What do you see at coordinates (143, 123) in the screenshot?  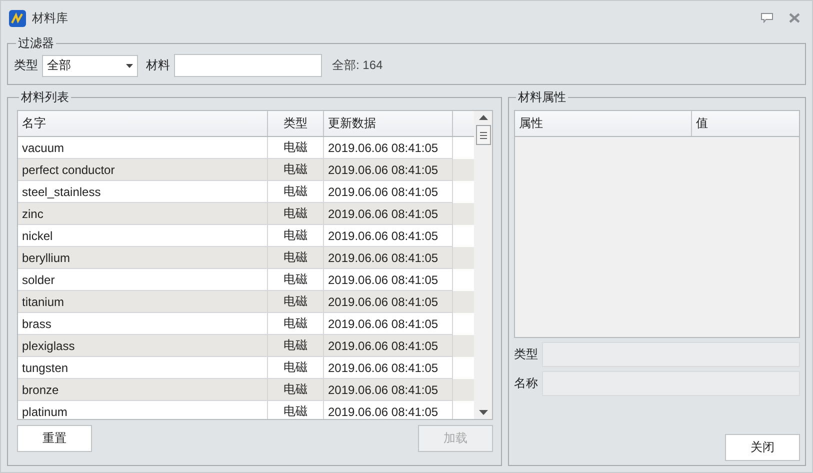 I see `column-header: 名字` at bounding box center [143, 123].